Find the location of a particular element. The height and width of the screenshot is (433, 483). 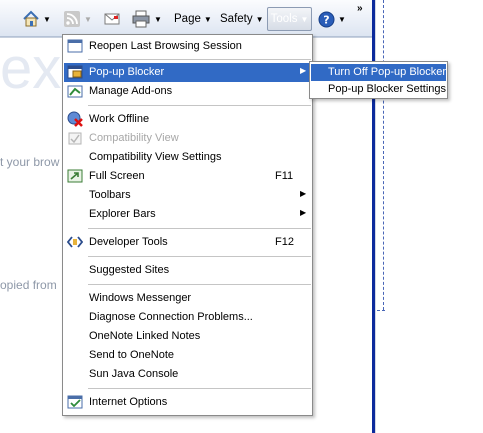

full-screen-icon is located at coordinates (75, 176).